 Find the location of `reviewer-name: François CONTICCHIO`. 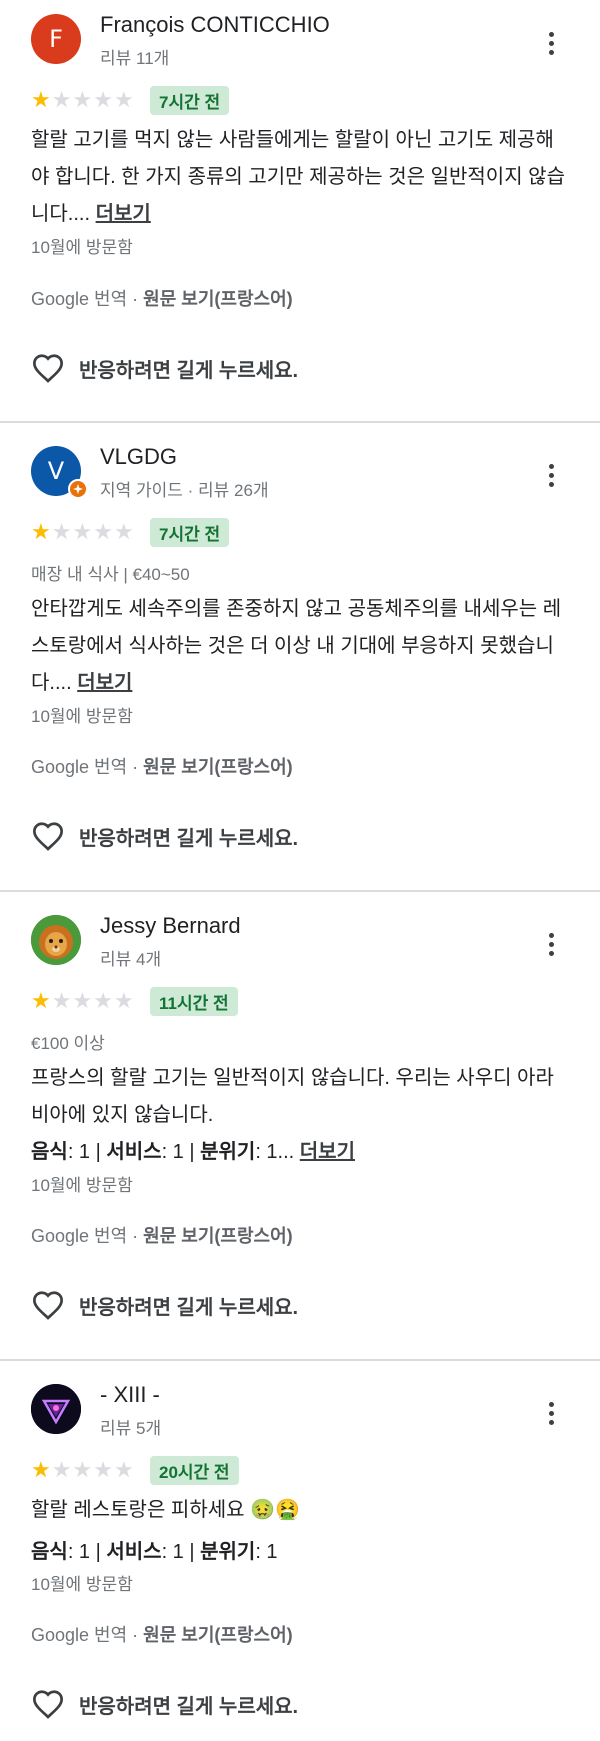

reviewer-name: François CONTICCHIO is located at coordinates (215, 25).